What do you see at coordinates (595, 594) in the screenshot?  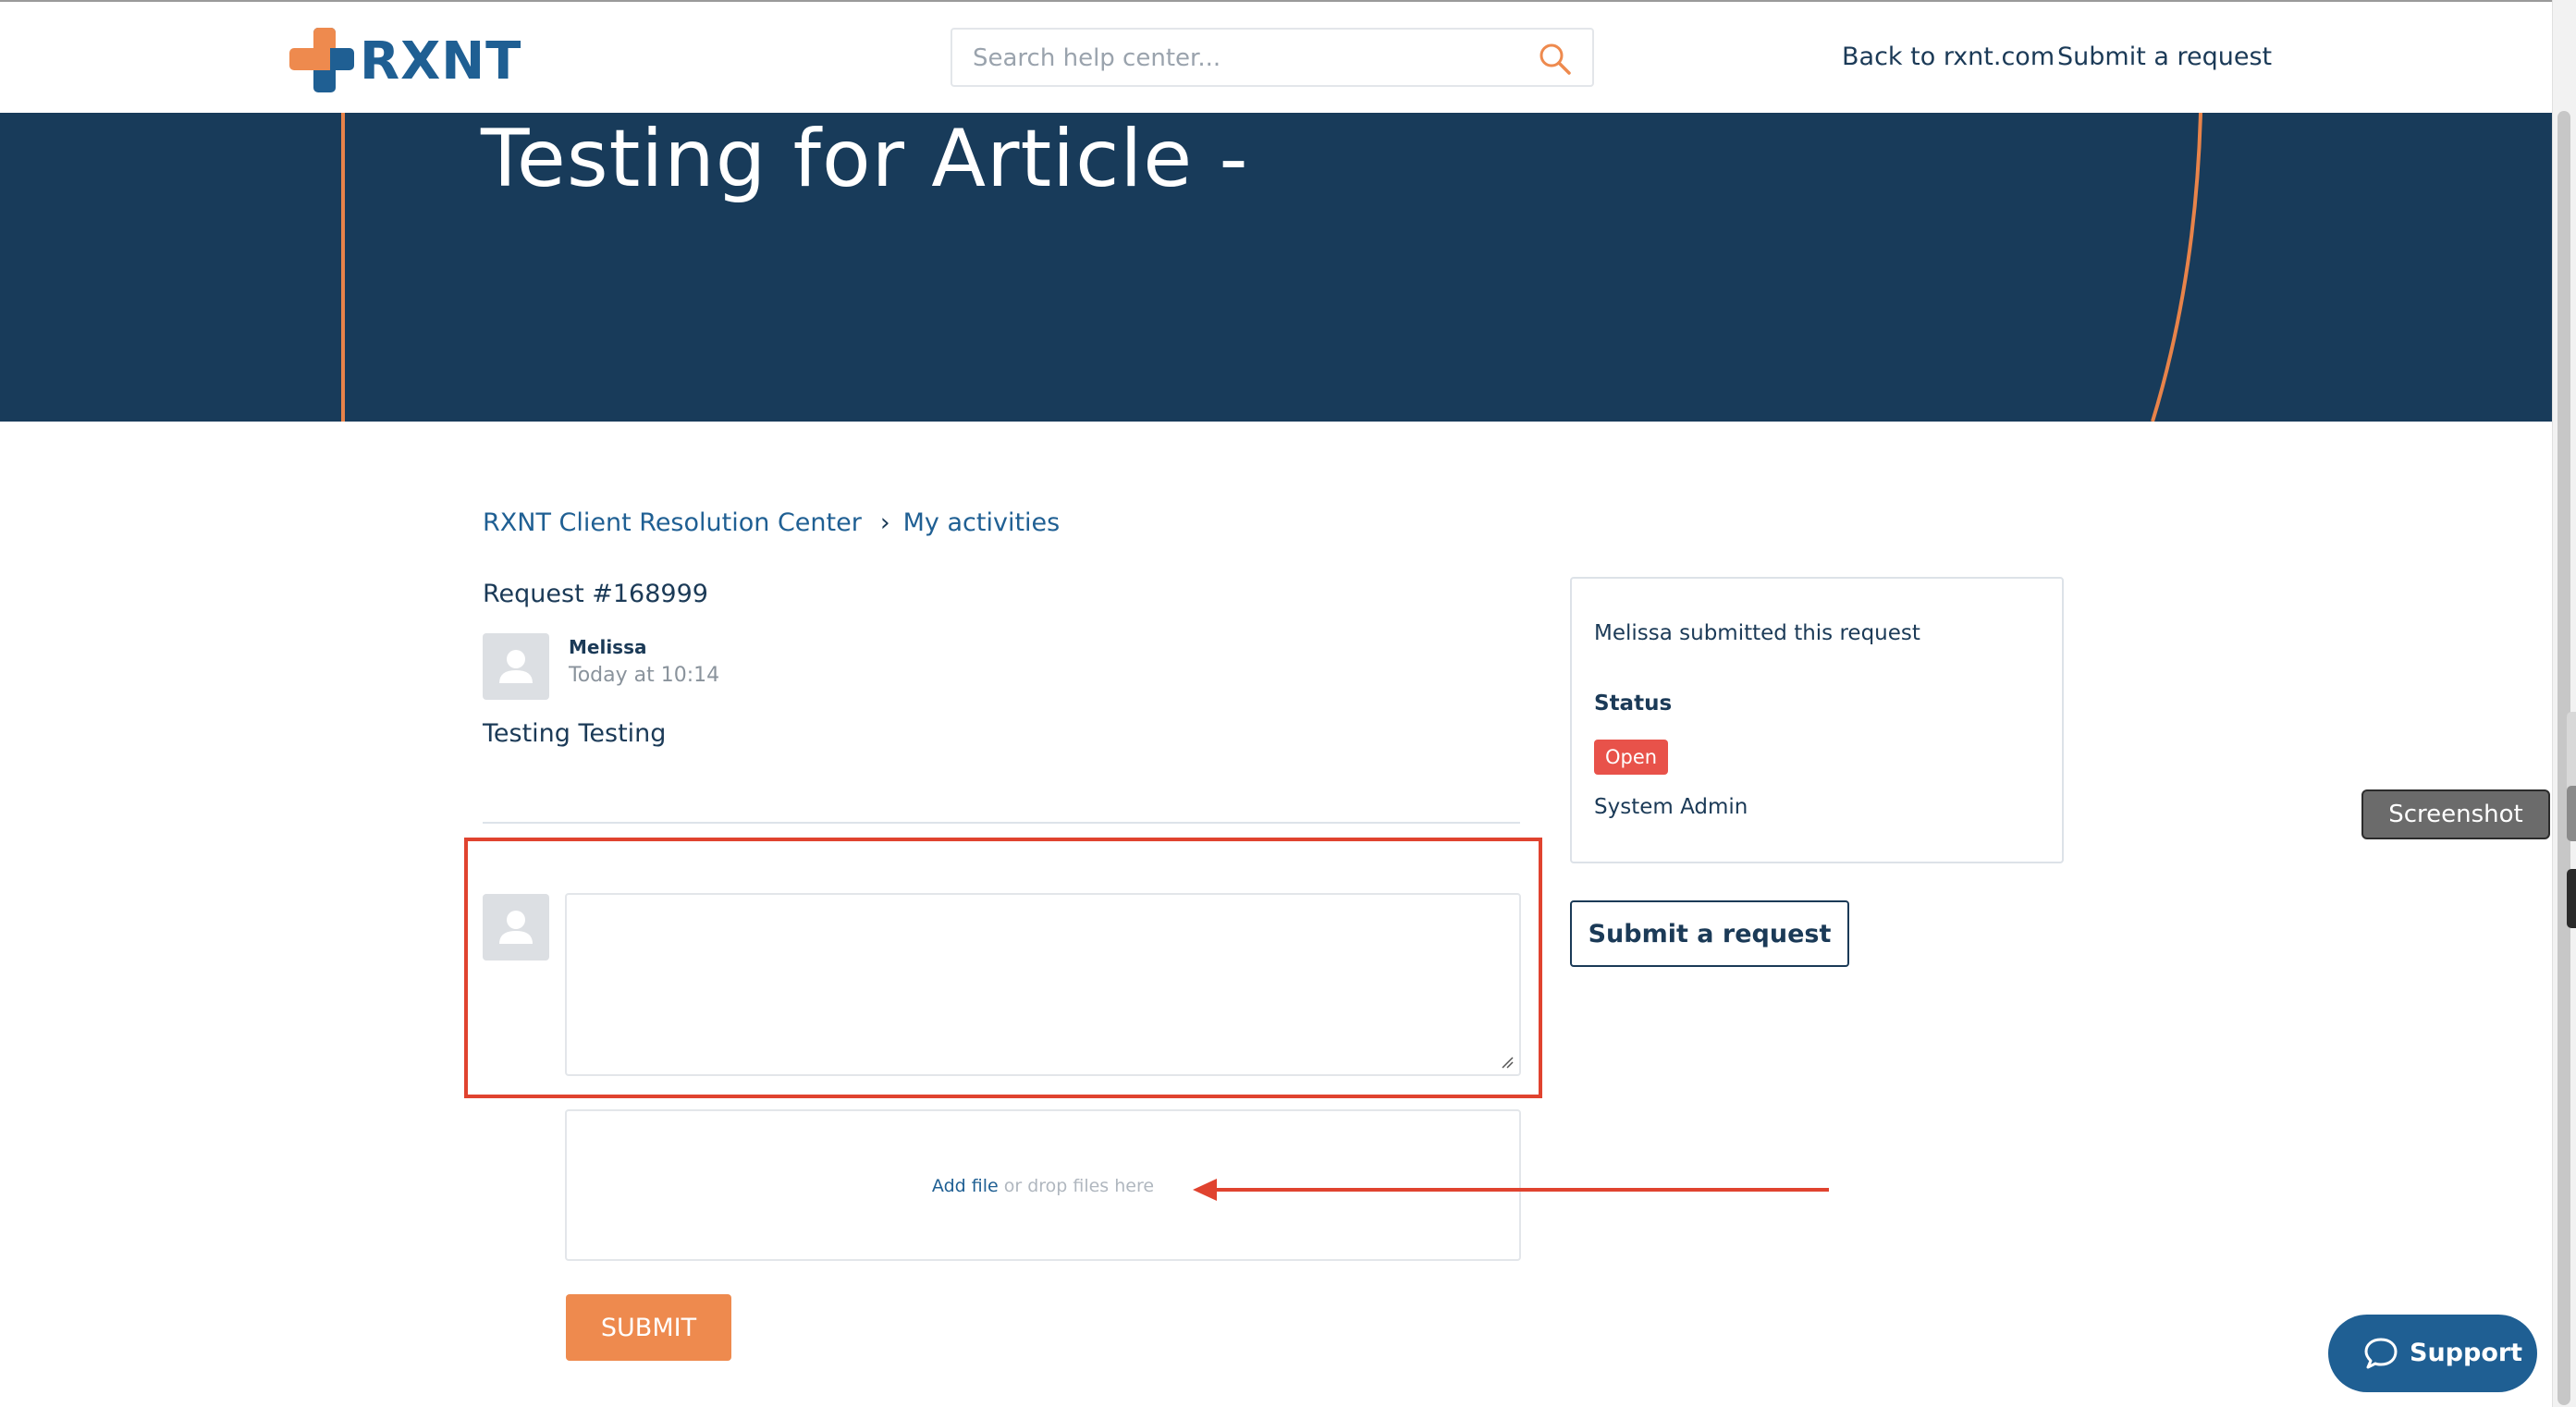 I see `request-title: Request #168999` at bounding box center [595, 594].